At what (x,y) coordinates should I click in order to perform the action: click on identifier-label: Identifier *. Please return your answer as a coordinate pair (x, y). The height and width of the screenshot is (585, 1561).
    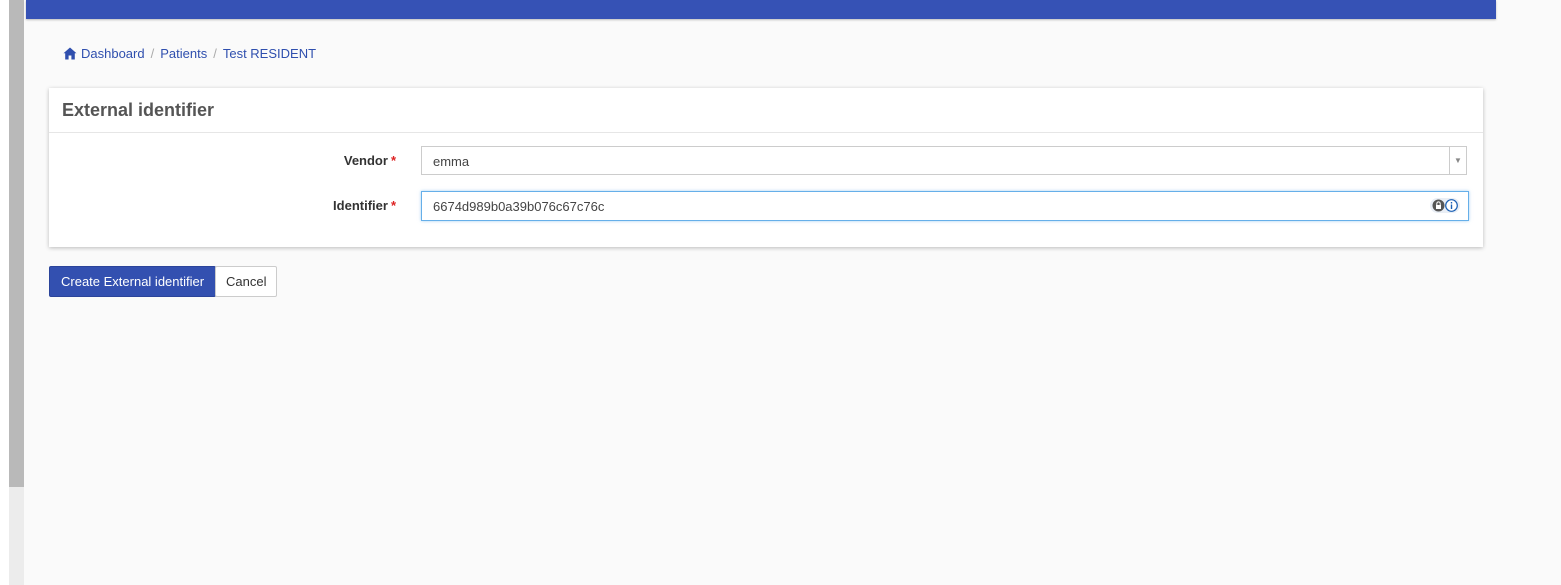
    Looking at the image, I should click on (364, 205).